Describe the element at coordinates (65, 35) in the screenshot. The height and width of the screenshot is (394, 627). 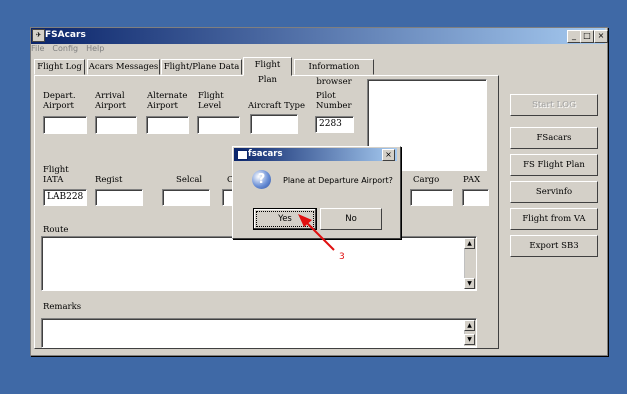
I see `window-title: FSAcars` at that location.